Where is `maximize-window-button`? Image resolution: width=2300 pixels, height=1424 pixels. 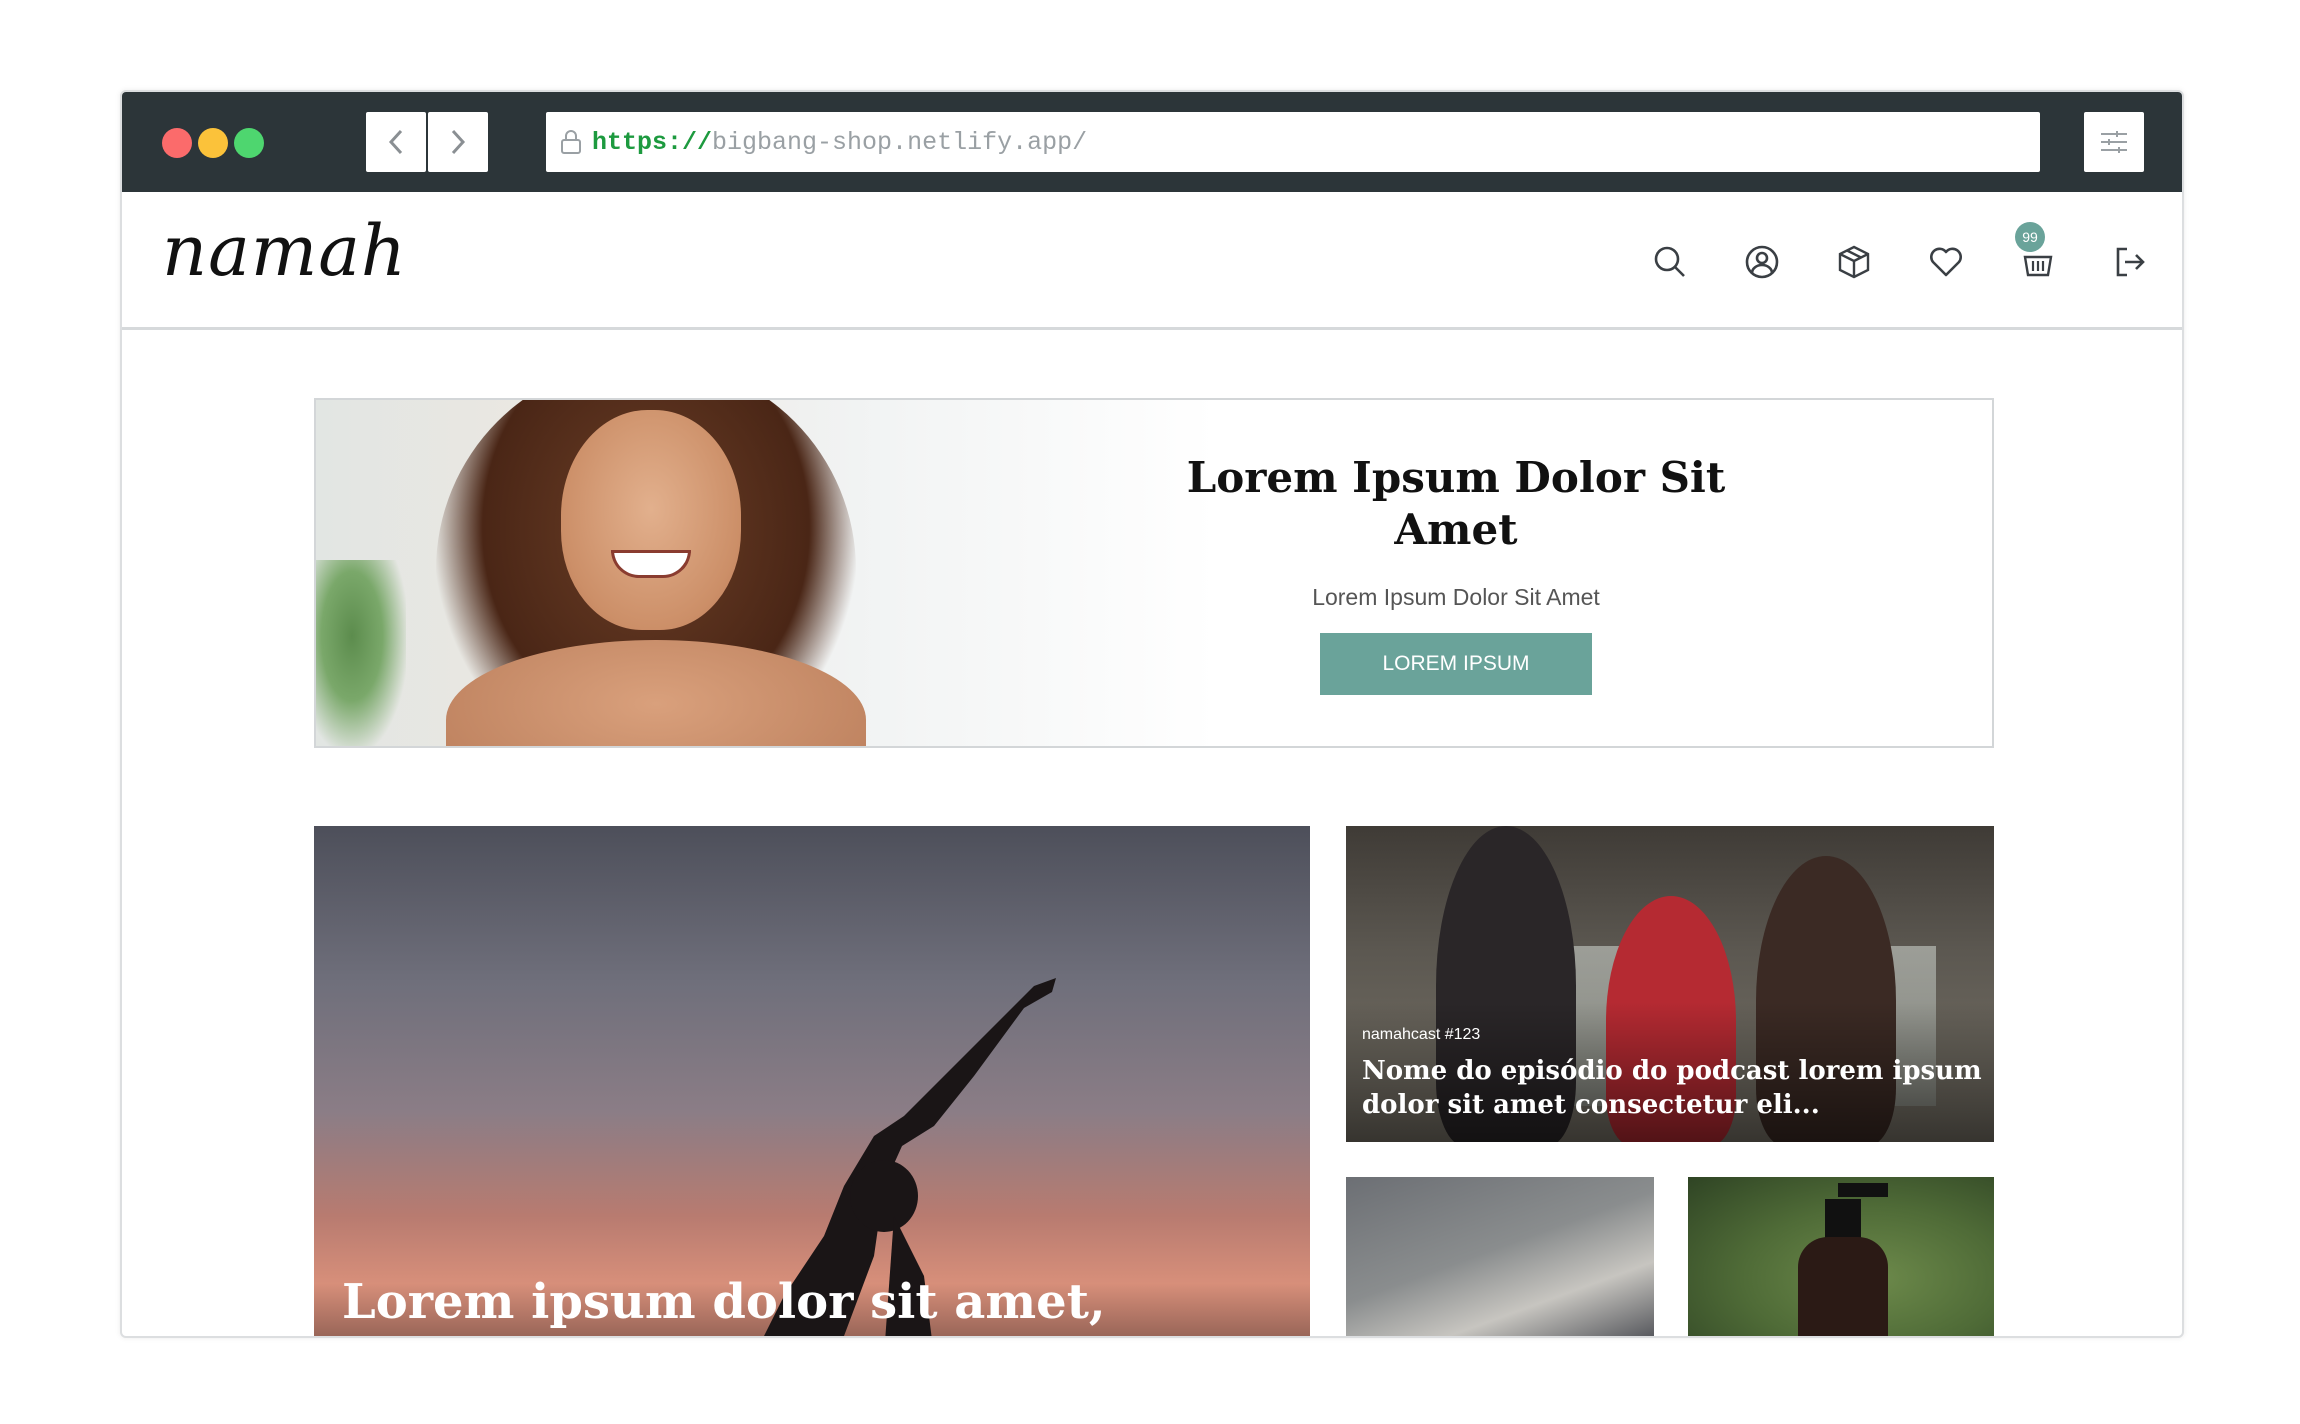
maximize-window-button is located at coordinates (249, 143).